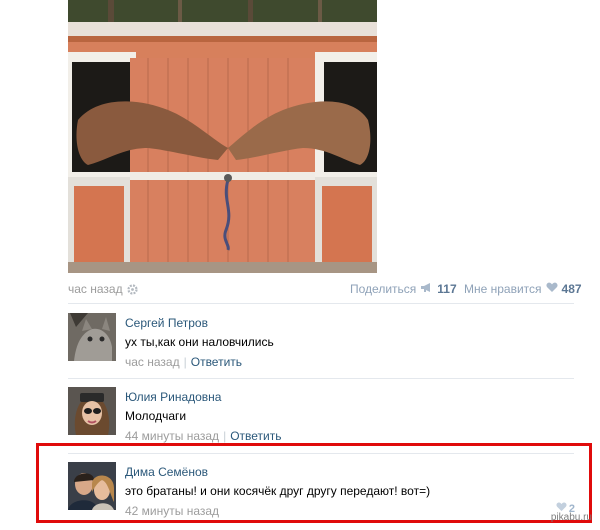 This screenshot has width=600, height=530. I want to click on share-button: Поделиться 117, so click(403, 289).